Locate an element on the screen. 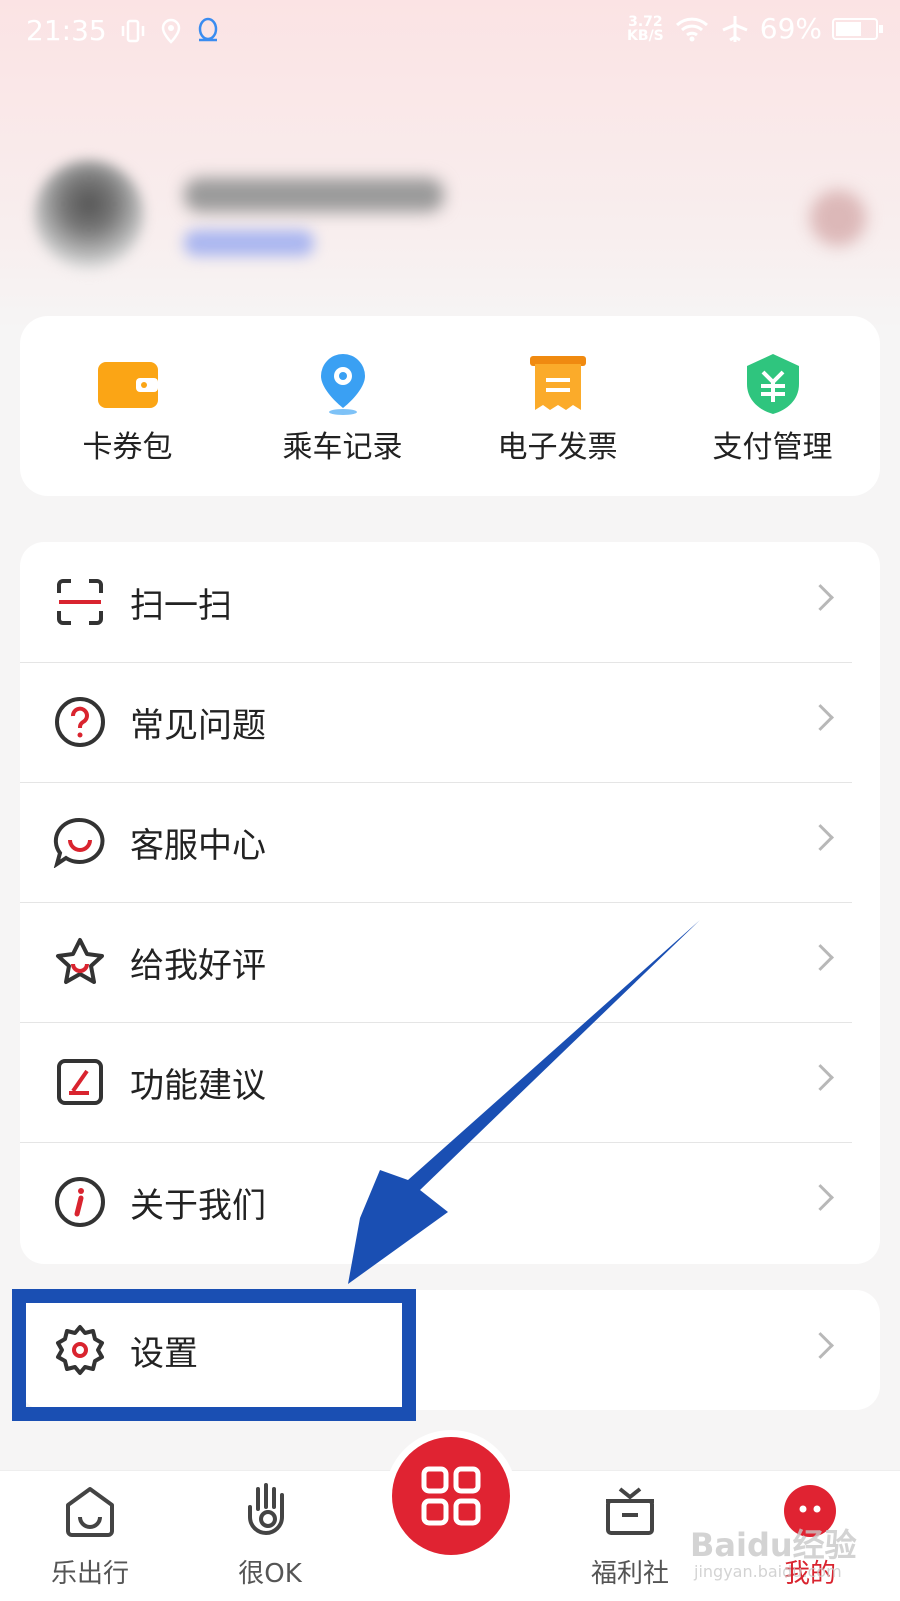  location-pin-icon is located at coordinates (342, 384).